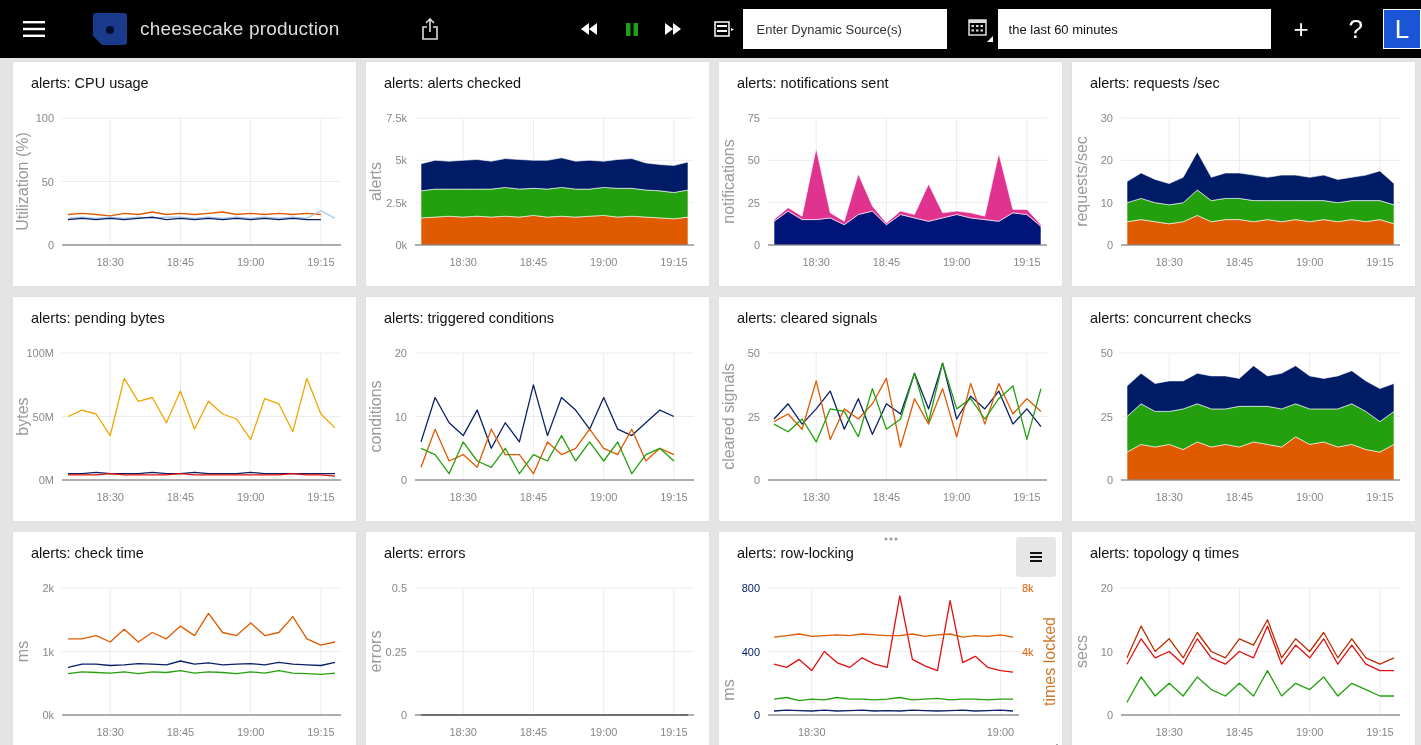 The height and width of the screenshot is (745, 1421). I want to click on y-tick-label: 50, so click(47, 181).